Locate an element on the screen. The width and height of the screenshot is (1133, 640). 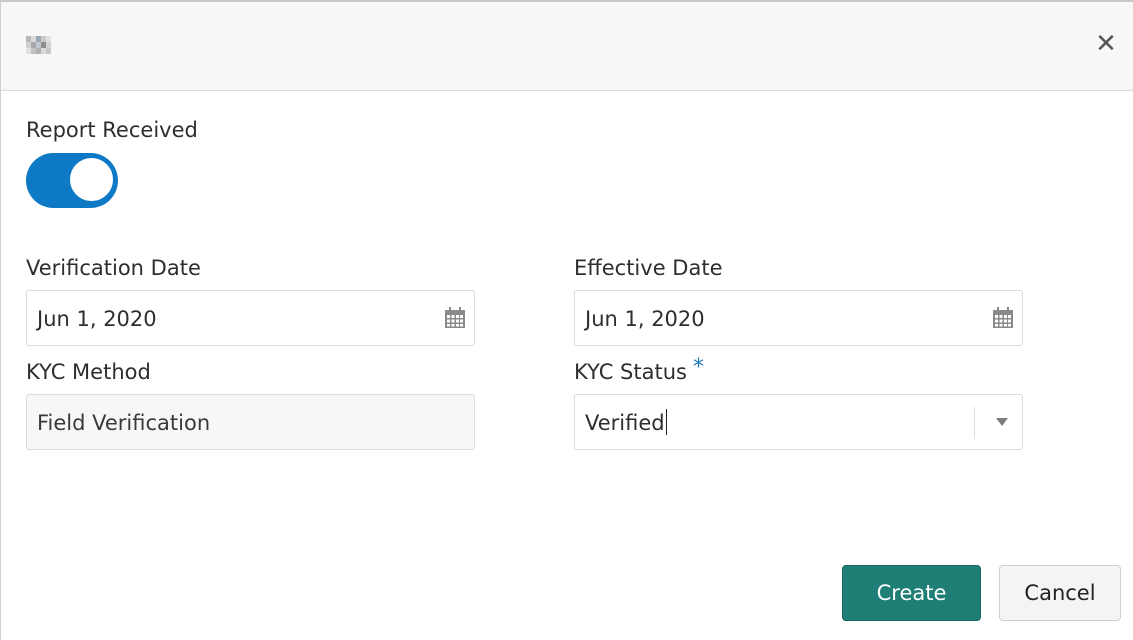
verification-date-label: Verification Date is located at coordinates (113, 268).